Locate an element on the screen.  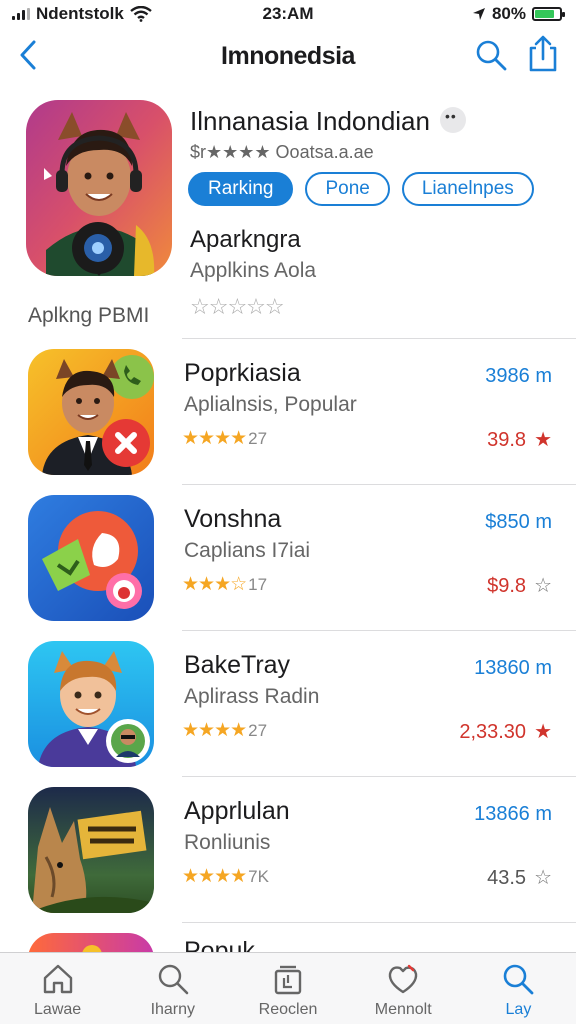
price-value: 43.5 is located at coordinates (507, 878).